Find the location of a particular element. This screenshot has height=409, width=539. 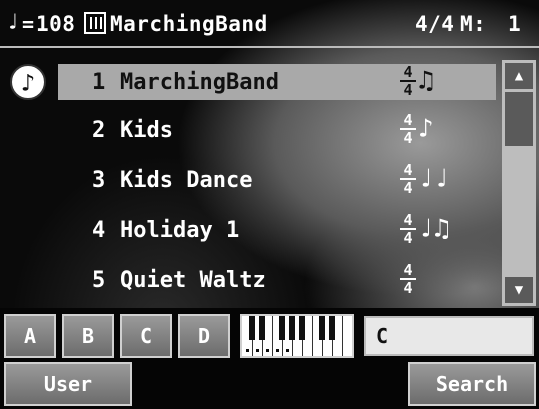

group-c-button: C is located at coordinates (146, 336).